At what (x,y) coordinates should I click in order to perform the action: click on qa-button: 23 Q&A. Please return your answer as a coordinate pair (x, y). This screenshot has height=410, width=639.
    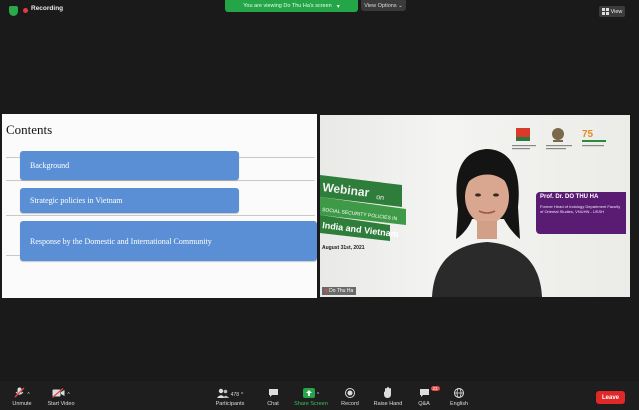
    Looking at the image, I should click on (426, 396).